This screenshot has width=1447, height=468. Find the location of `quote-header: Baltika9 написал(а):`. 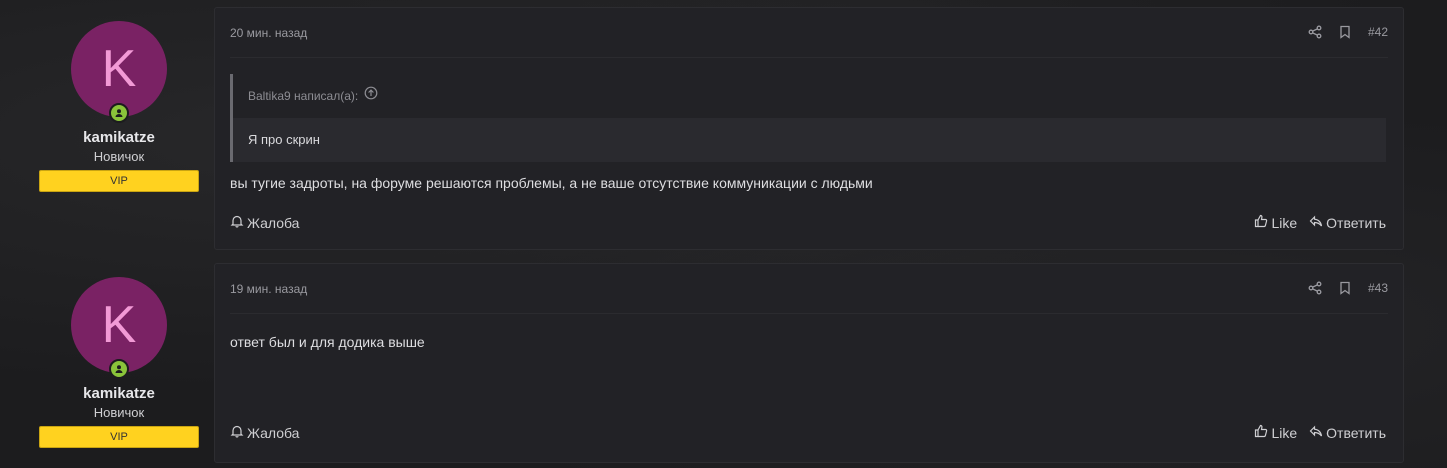

quote-header: Baltika9 написал(а): is located at coordinates (809, 96).